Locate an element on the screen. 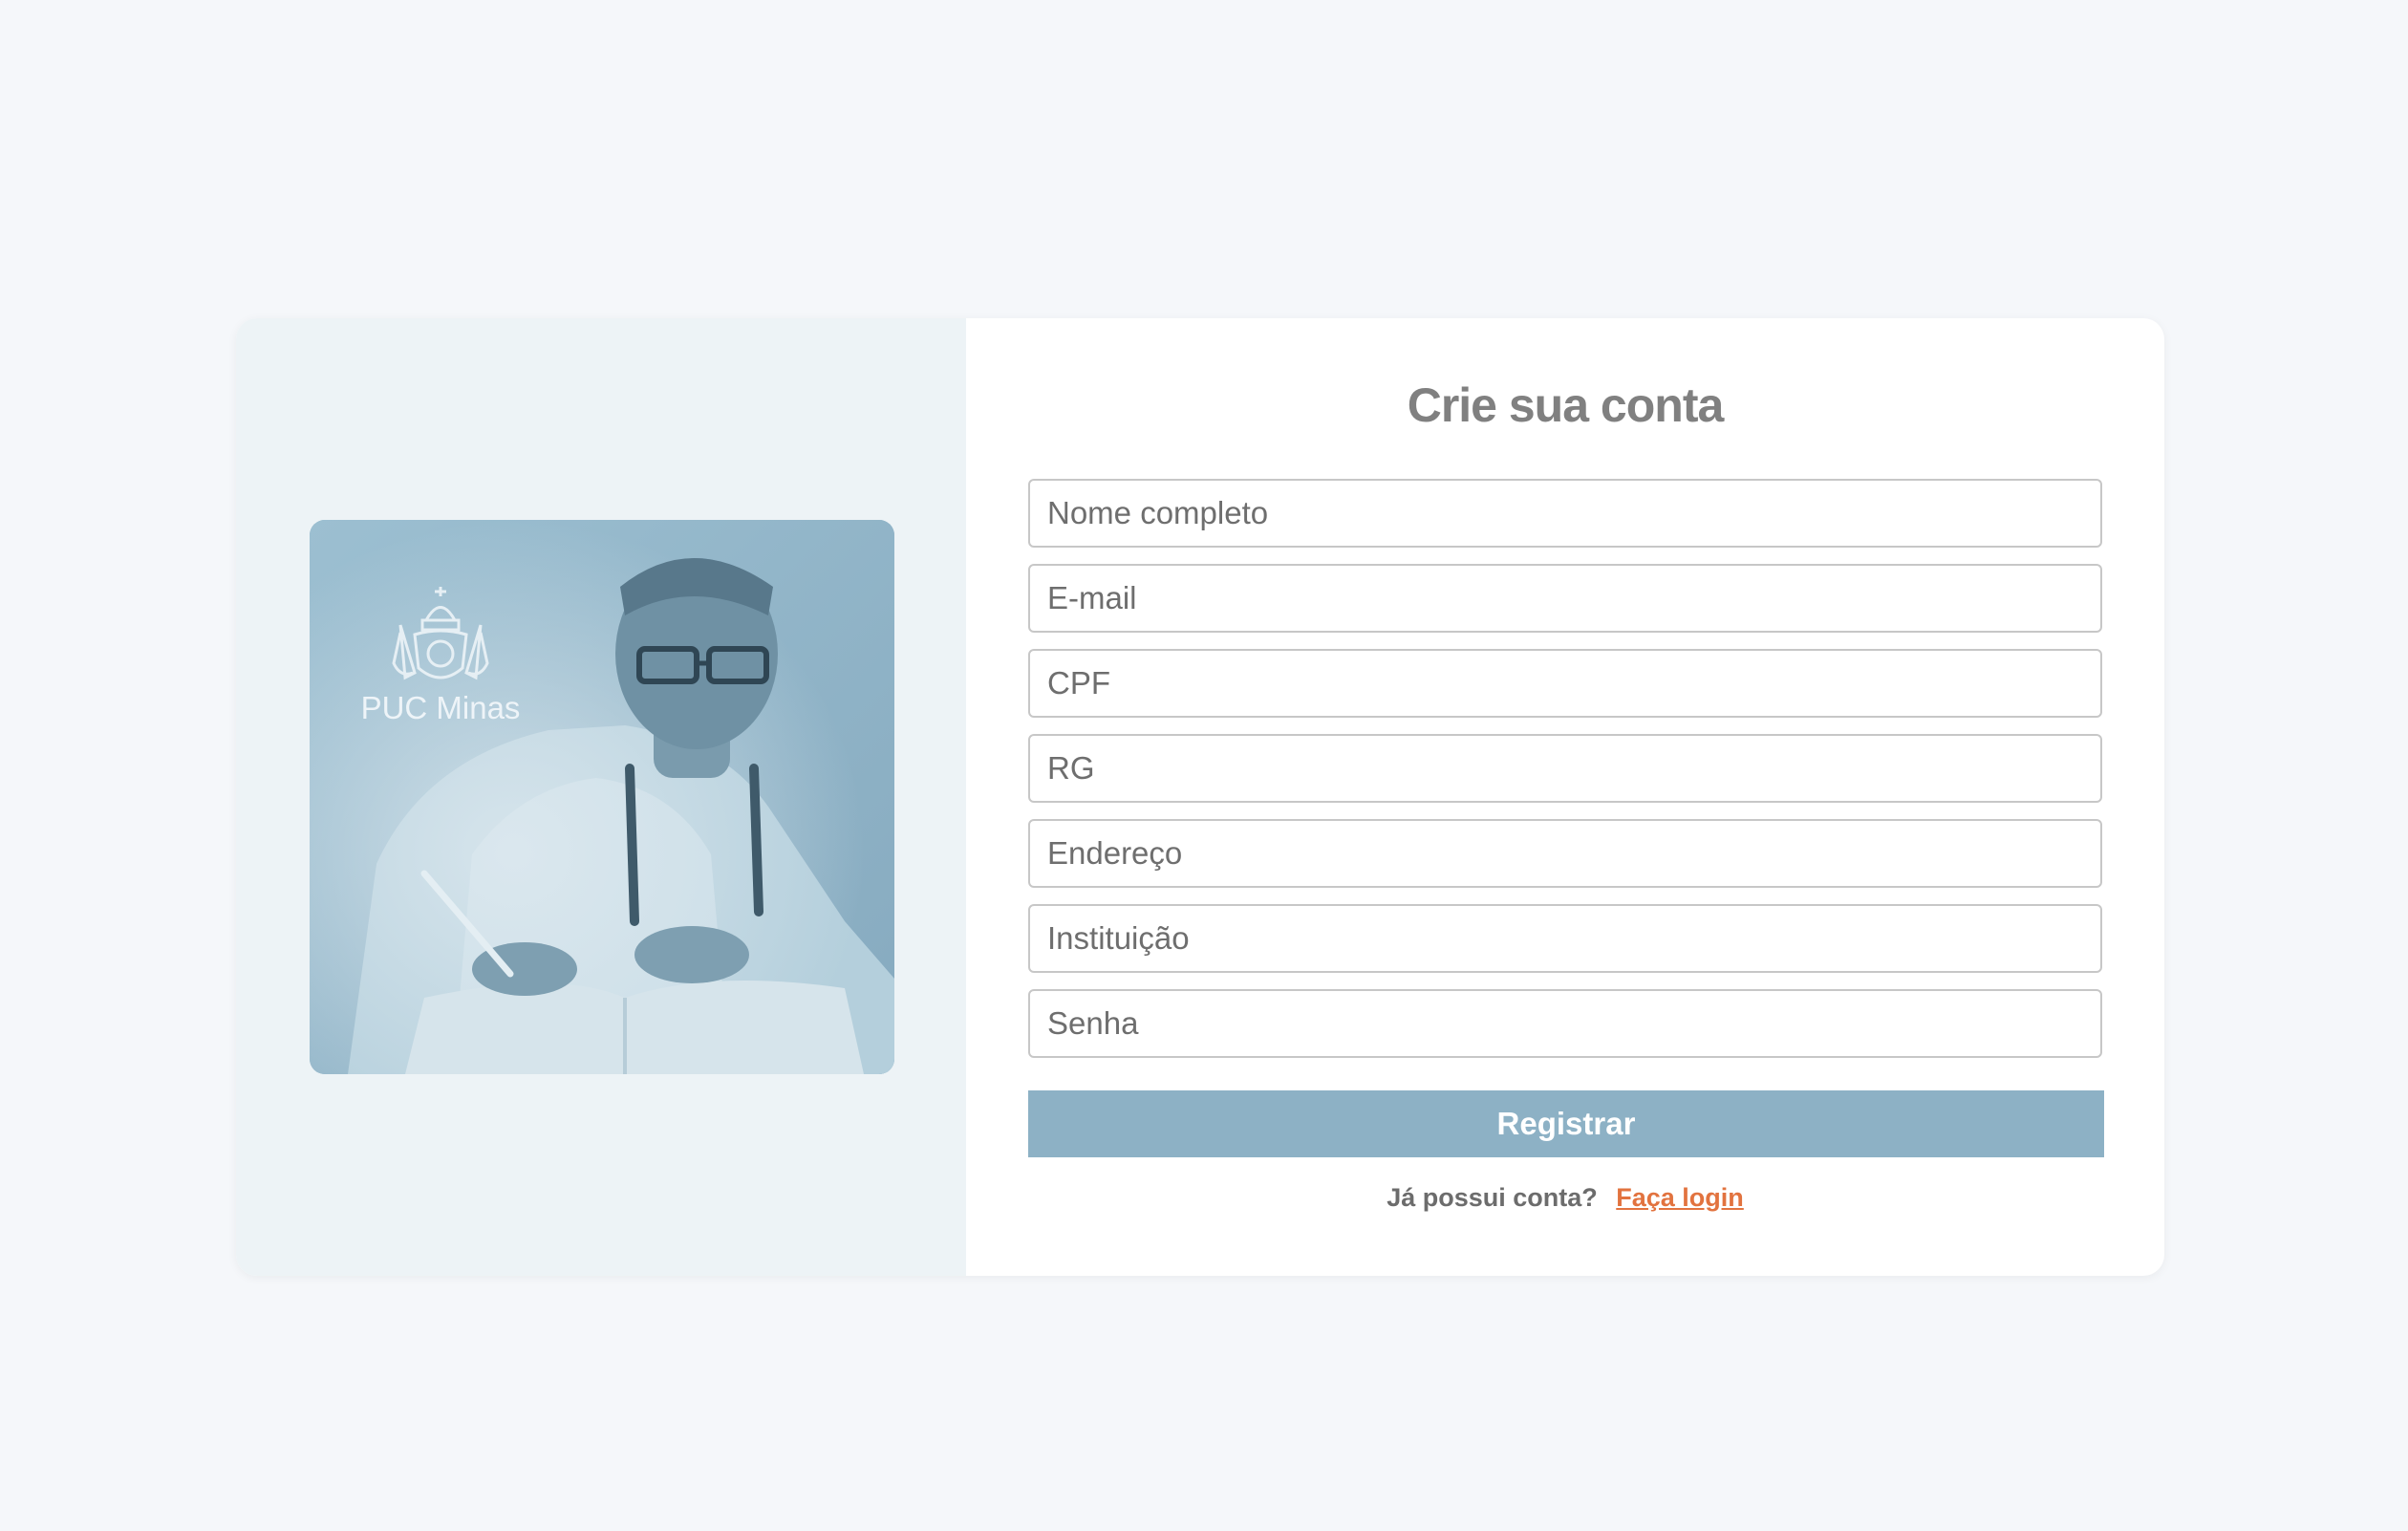 The height and width of the screenshot is (1531, 2408). login-link: Faça login is located at coordinates (1680, 1197).